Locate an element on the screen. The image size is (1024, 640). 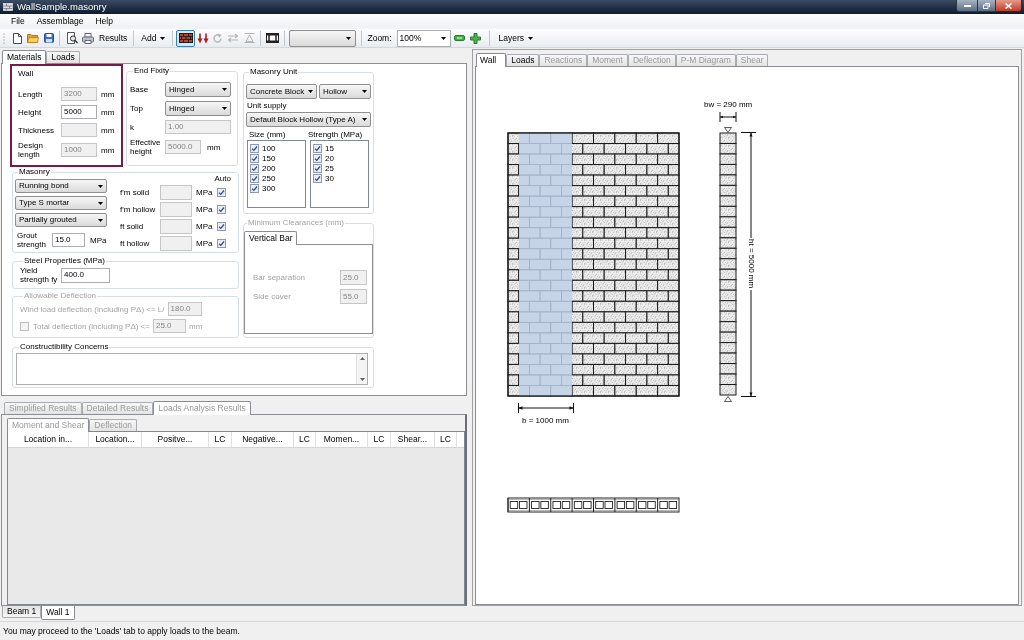
menu-item: Help is located at coordinates (104, 21).